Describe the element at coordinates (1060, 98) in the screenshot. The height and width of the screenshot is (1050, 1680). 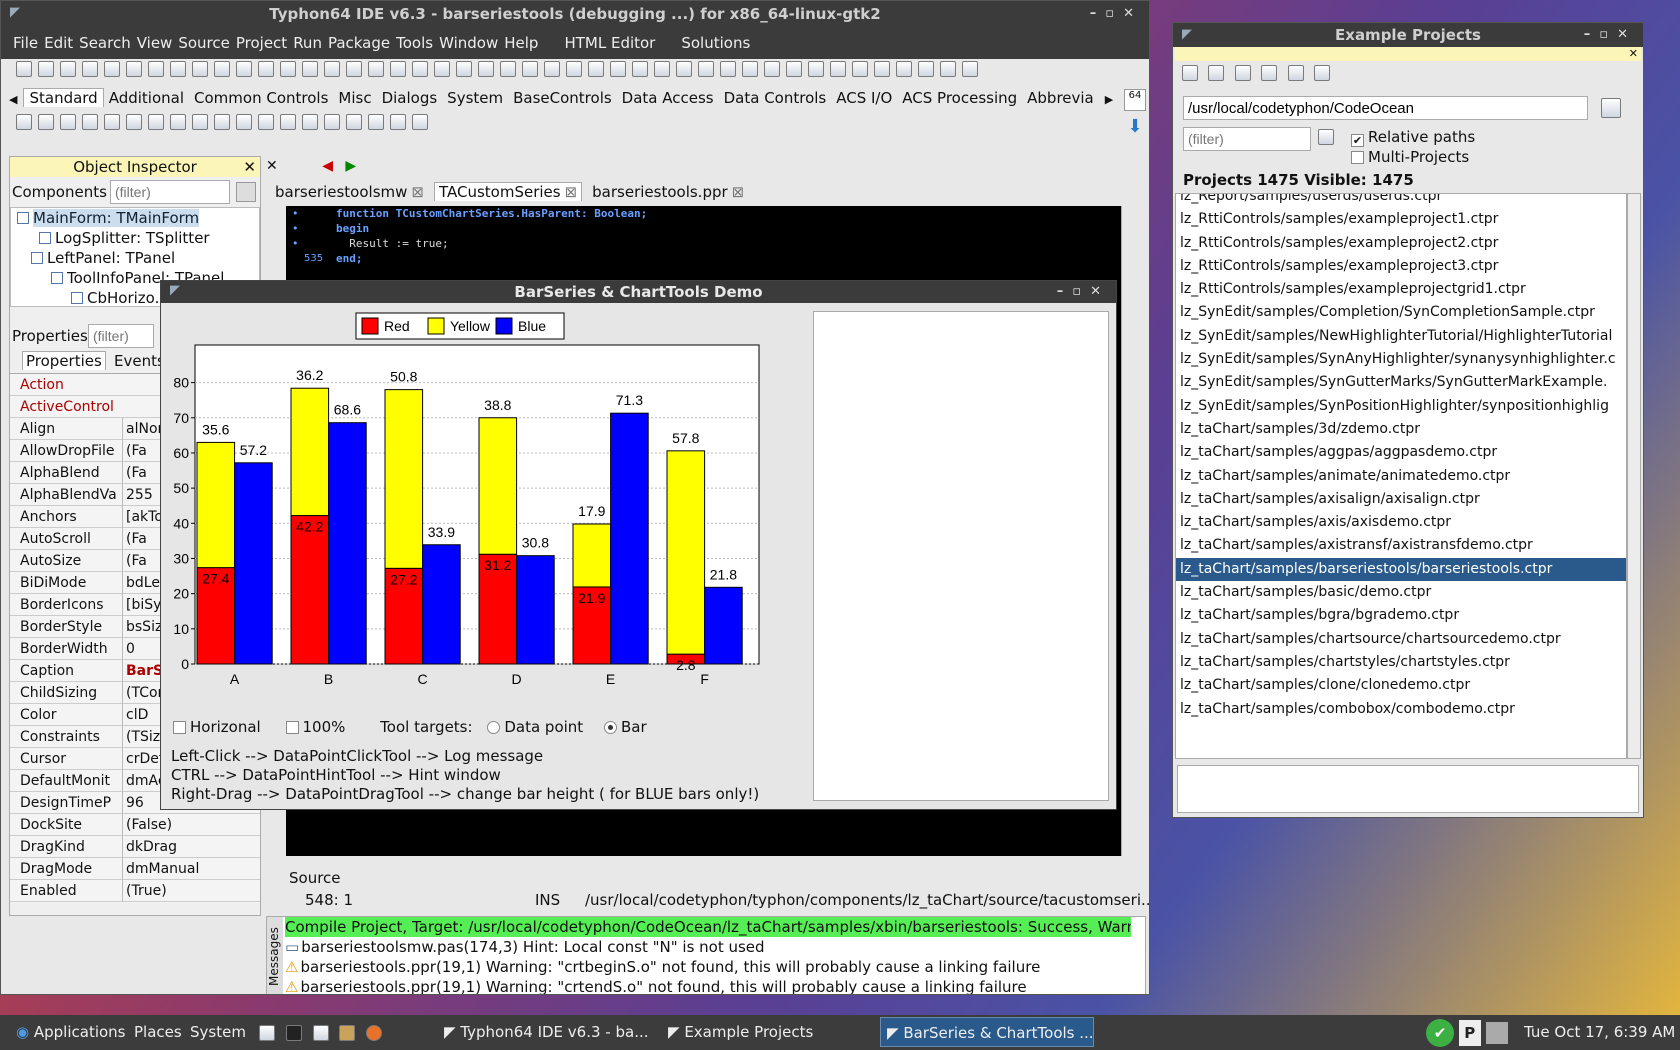
I see `palette-tab: Abbrevia` at that location.